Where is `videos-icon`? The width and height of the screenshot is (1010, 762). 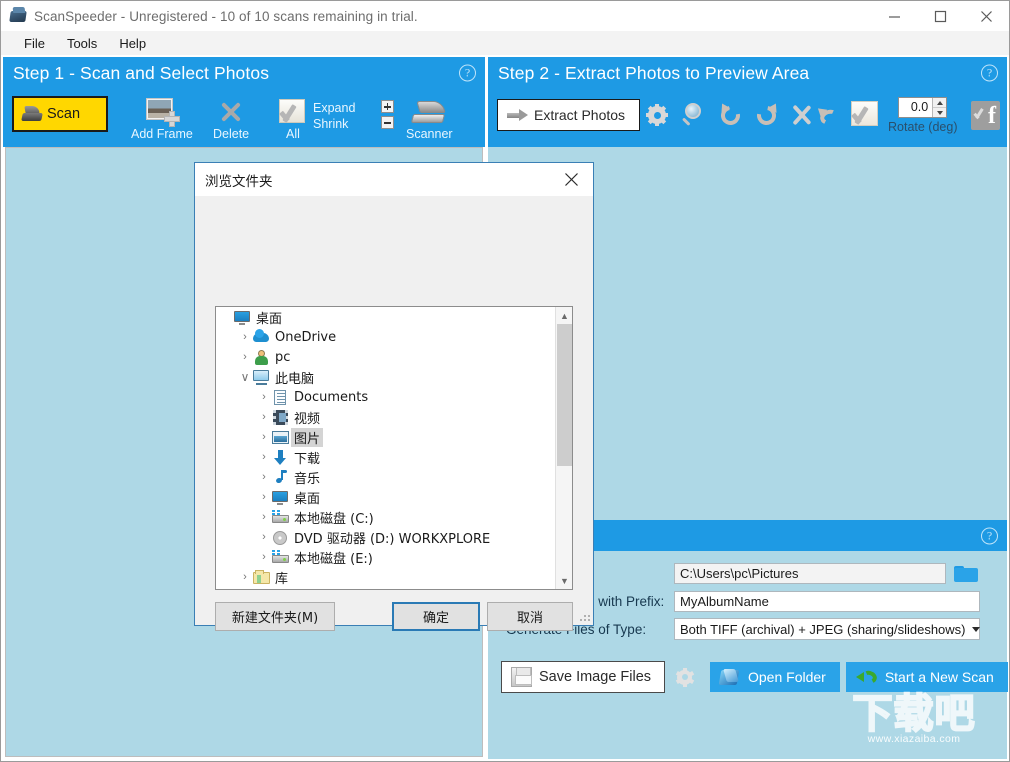 videos-icon is located at coordinates (280, 417).